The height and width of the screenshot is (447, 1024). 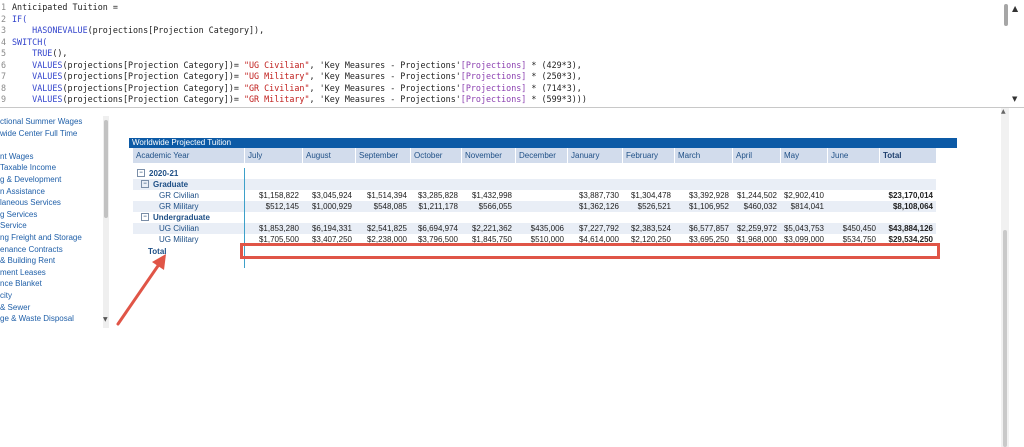 I want to click on column-header-february: February, so click(x=640, y=155).